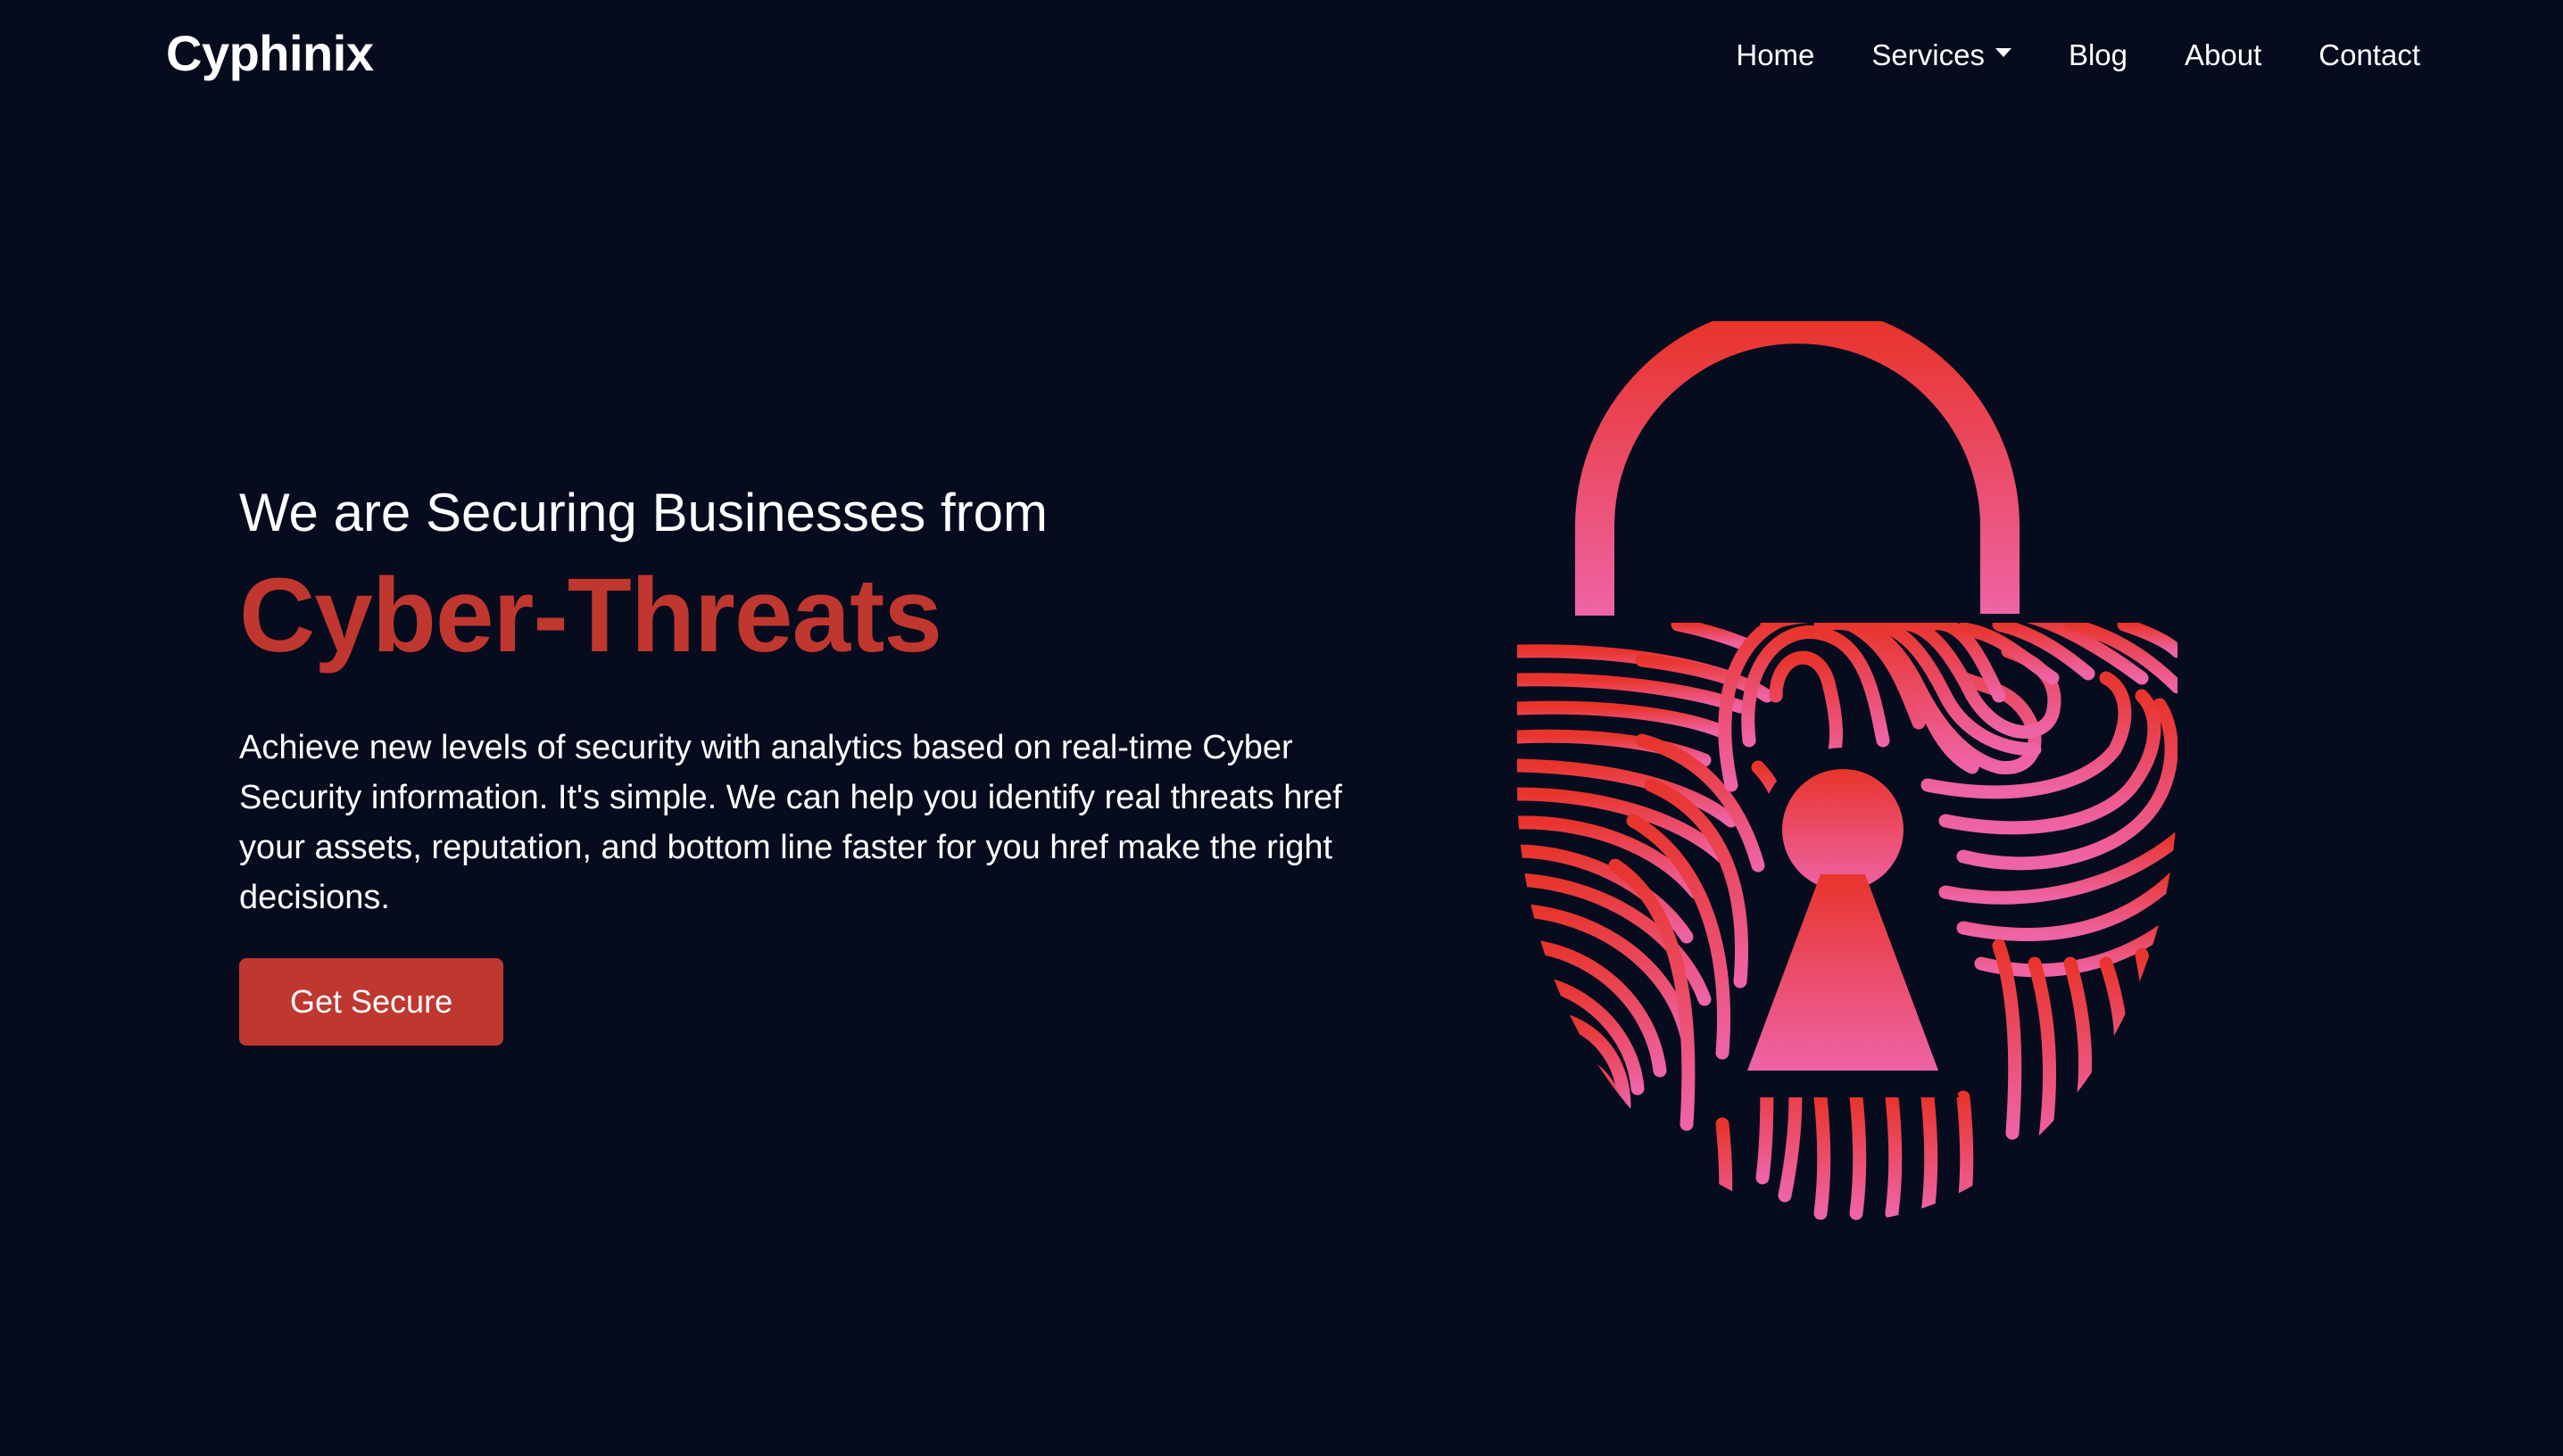 Image resolution: width=2563 pixels, height=1456 pixels. I want to click on nav-home-link: Home, so click(1775, 56).